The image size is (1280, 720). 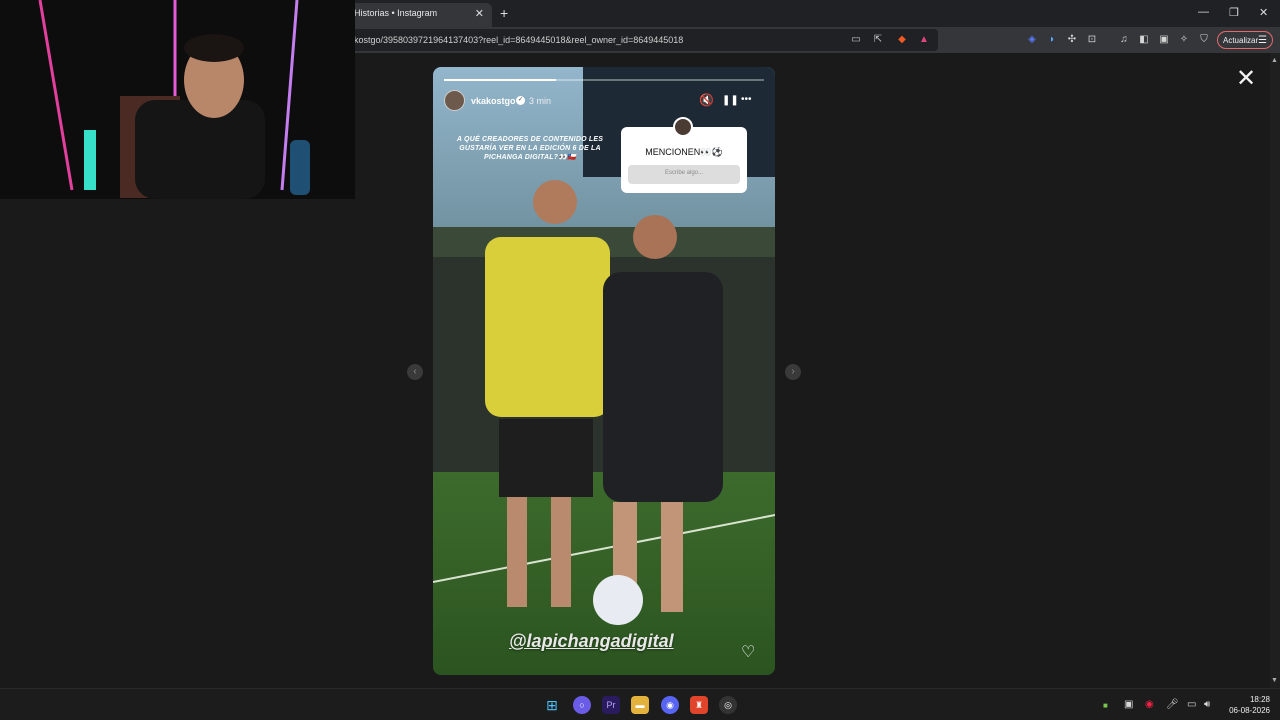 I want to click on update-button: Actualizar ☰, so click(x=1245, y=40).